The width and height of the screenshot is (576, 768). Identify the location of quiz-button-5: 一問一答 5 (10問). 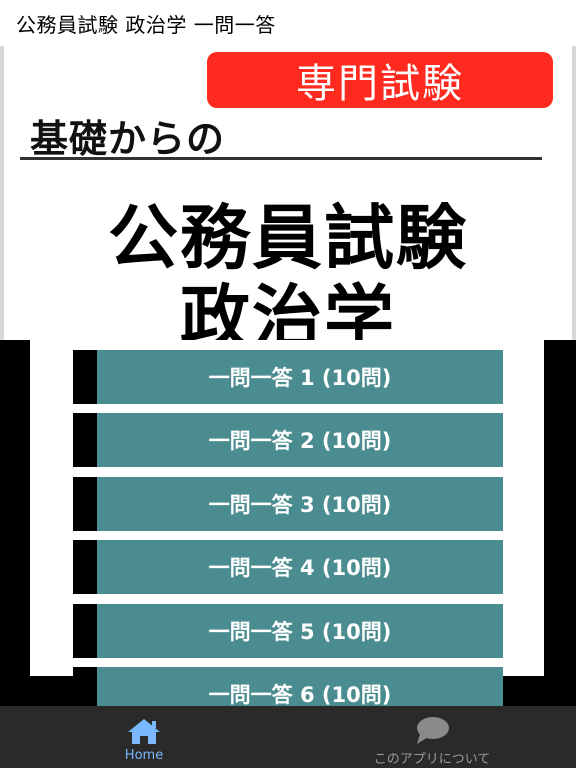
(288, 631).